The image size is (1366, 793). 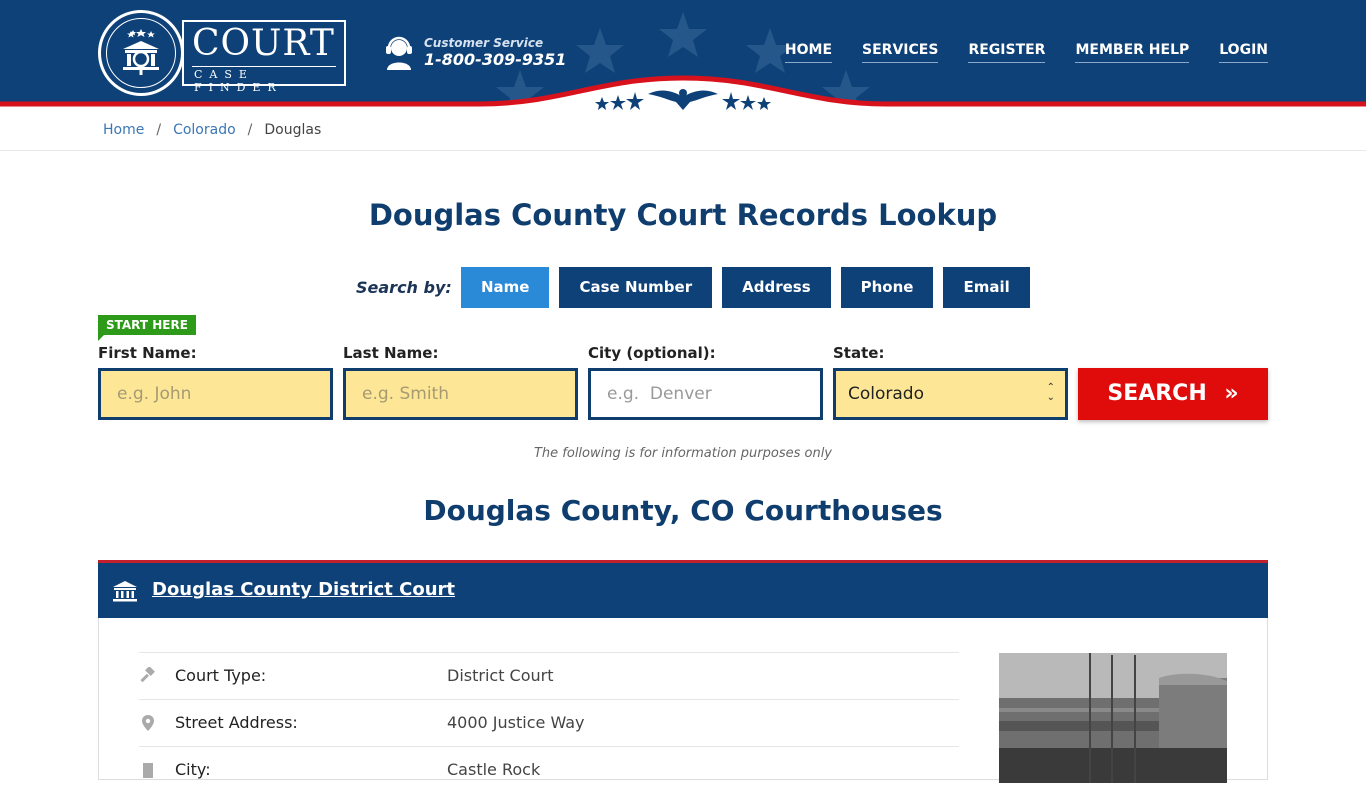 I want to click on logo-subtitle: CASE FINDER, so click(x=238, y=81).